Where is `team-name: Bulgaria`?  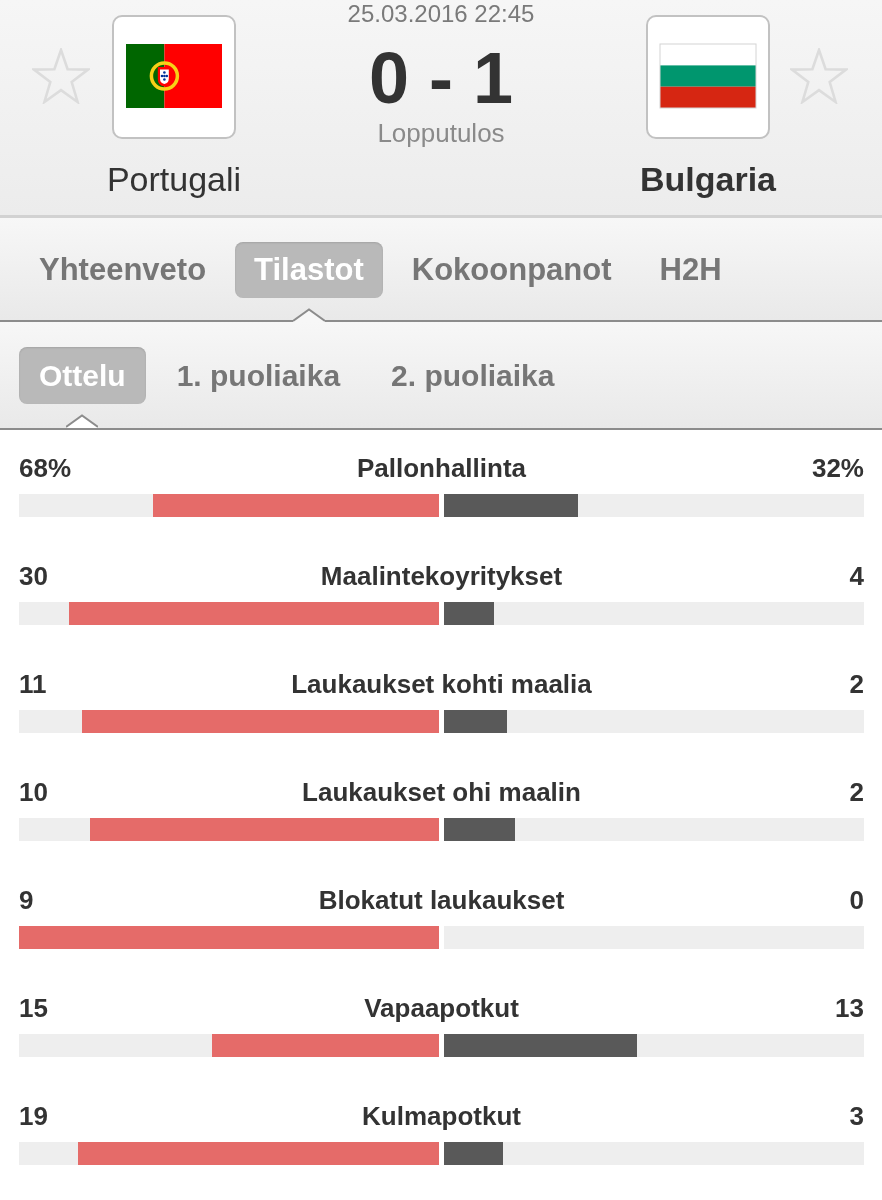
team-name: Bulgaria is located at coordinates (707, 179).